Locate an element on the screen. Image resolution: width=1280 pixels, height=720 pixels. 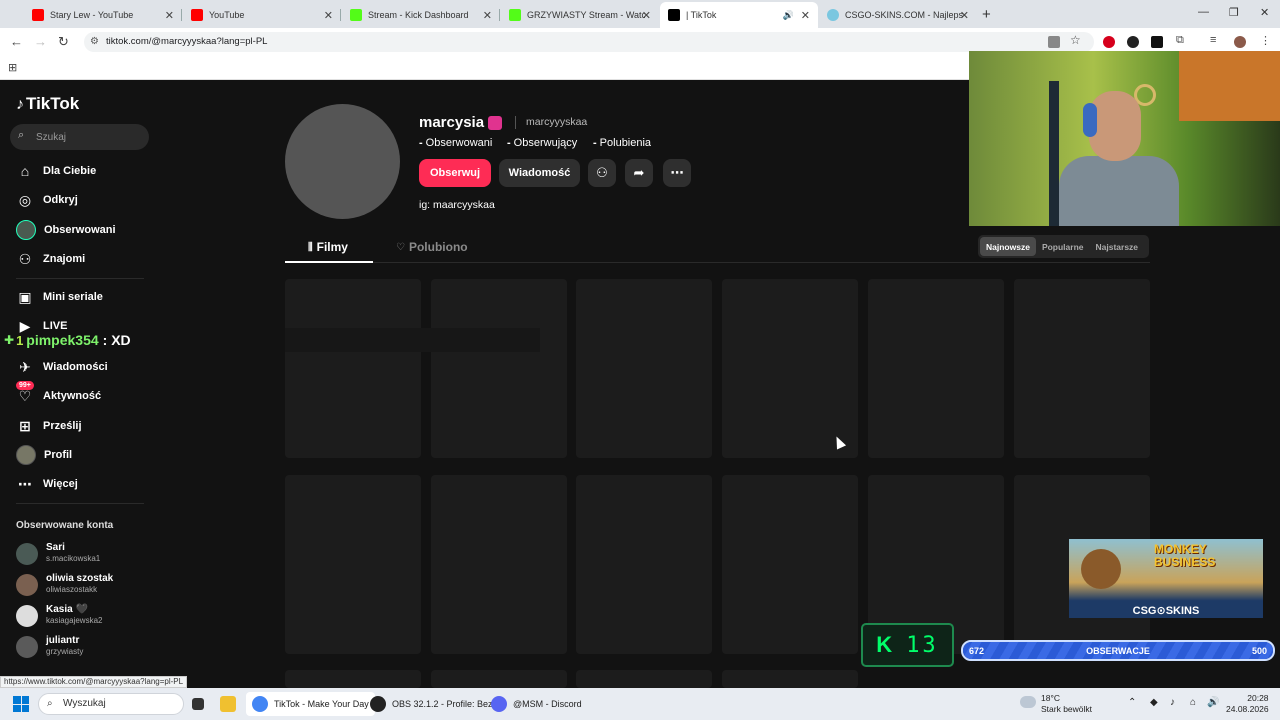
sidebar-item-mini-series: ▣ Mini seriale is located at coordinates (81, 297).